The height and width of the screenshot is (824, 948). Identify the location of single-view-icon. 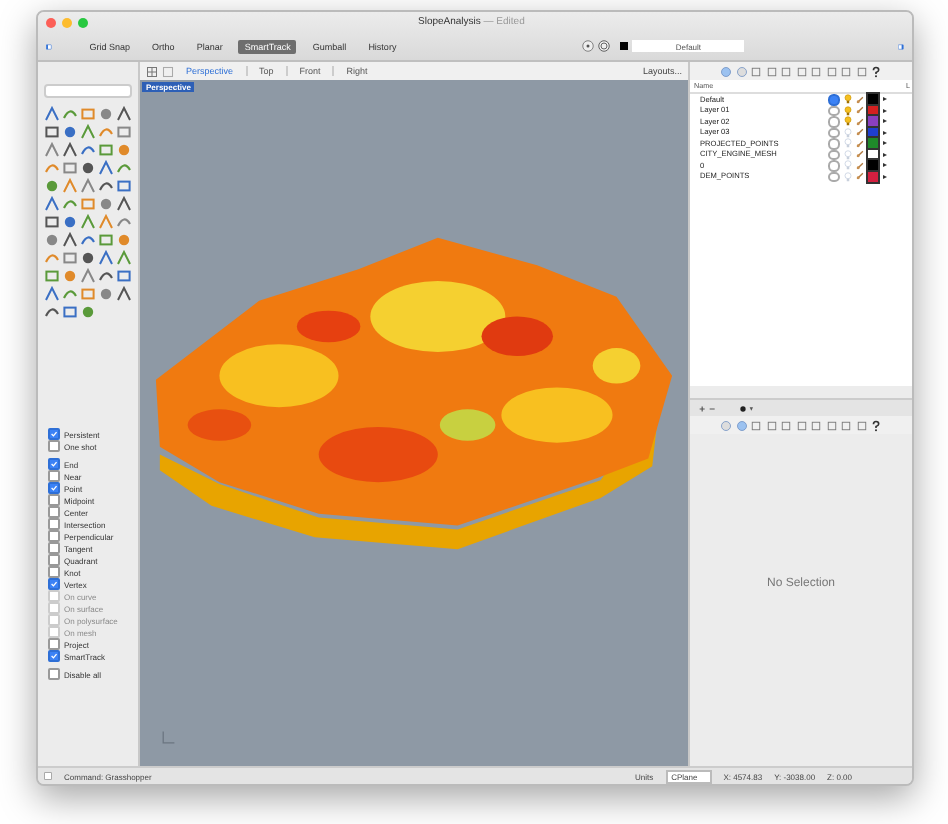
(168, 71).